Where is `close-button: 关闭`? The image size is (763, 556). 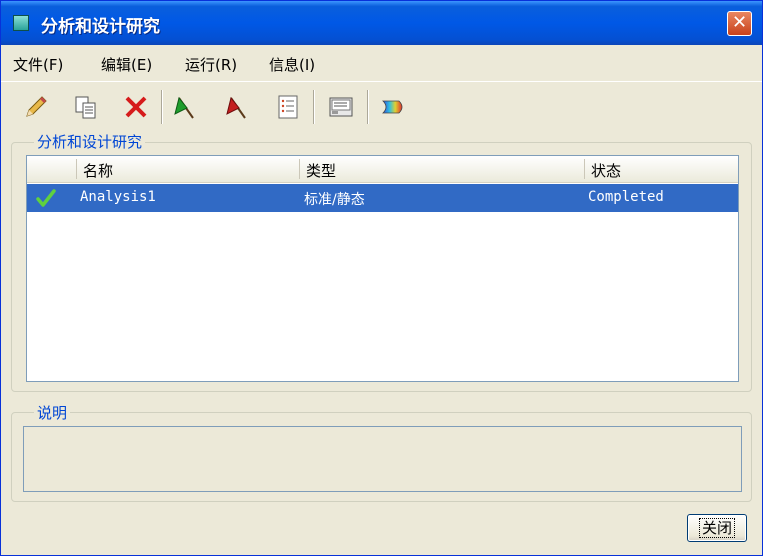
close-button: 关闭 is located at coordinates (717, 528).